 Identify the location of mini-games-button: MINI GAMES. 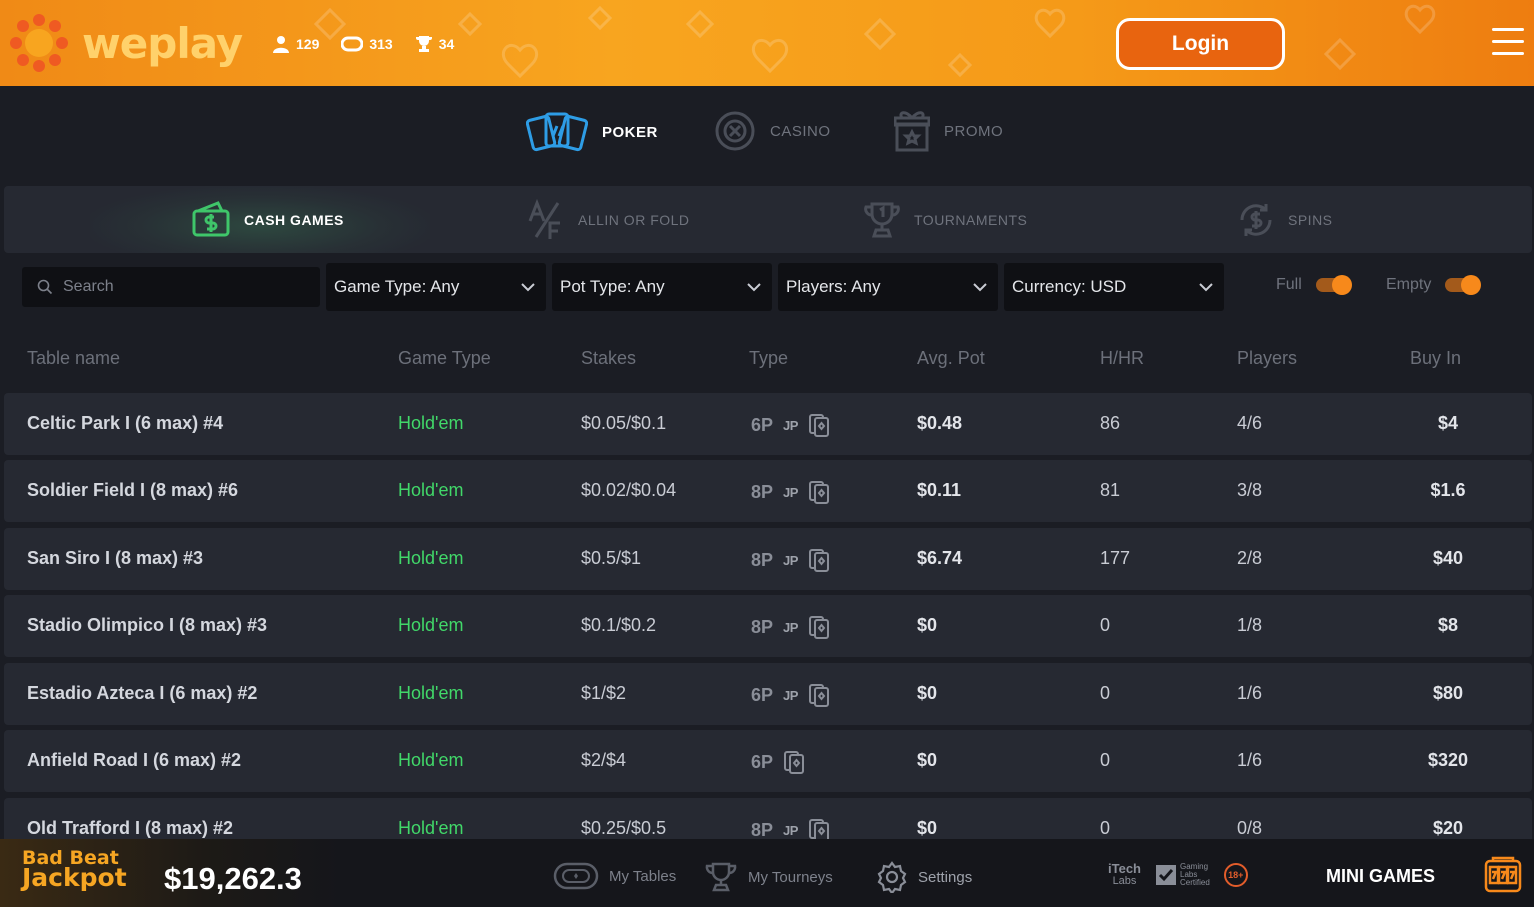
(1380, 876).